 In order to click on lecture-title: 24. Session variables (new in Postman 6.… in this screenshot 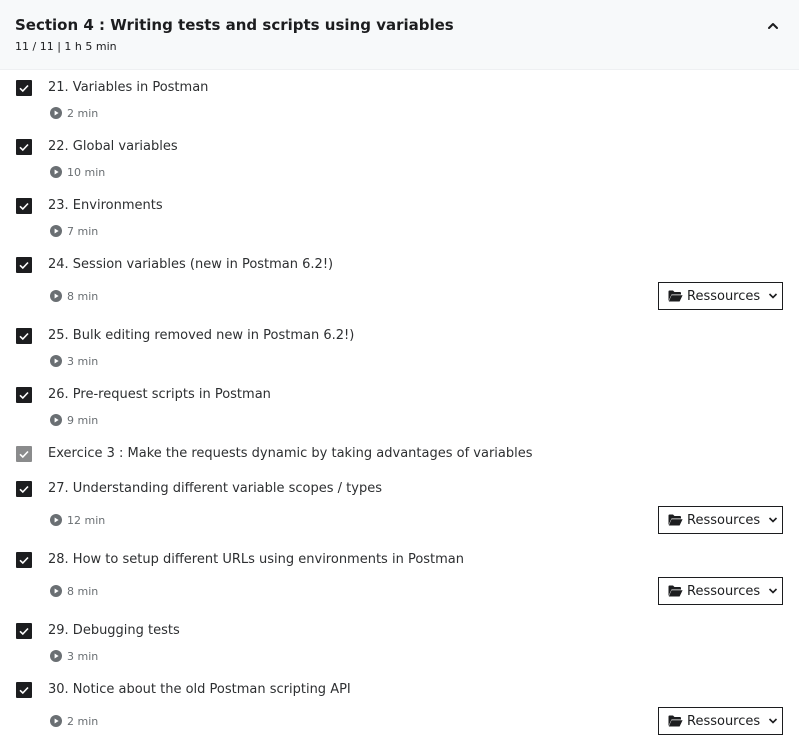, I will do `click(190, 264)`.